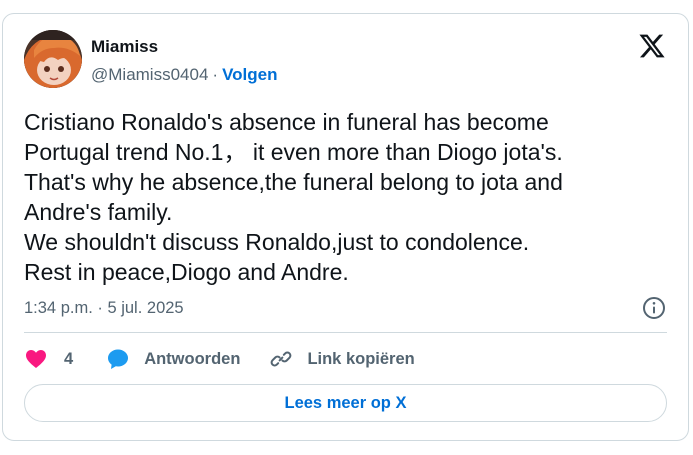  I want to click on action-bar: 4 Antwoorden Link kopiëren, so click(219, 359).